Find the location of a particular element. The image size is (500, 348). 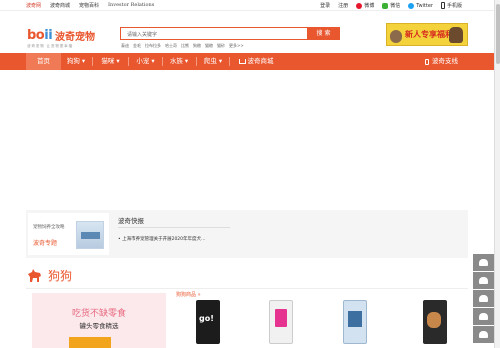

main-nav: 首页 狗狗 ▾ 猫咪 ▾ 小宠 ▾ 水族 ▾ 爬虫 ▾ 波奇商城 波奇支线 is located at coordinates (247, 61).